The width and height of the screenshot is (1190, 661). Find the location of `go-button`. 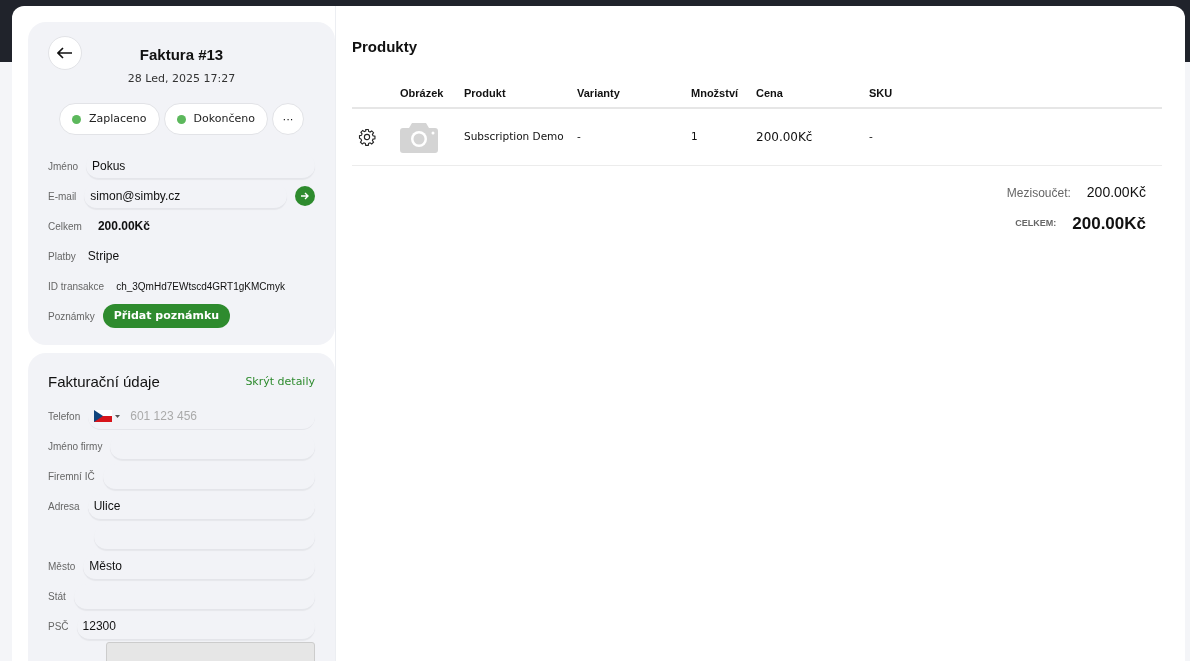

go-button is located at coordinates (305, 196).